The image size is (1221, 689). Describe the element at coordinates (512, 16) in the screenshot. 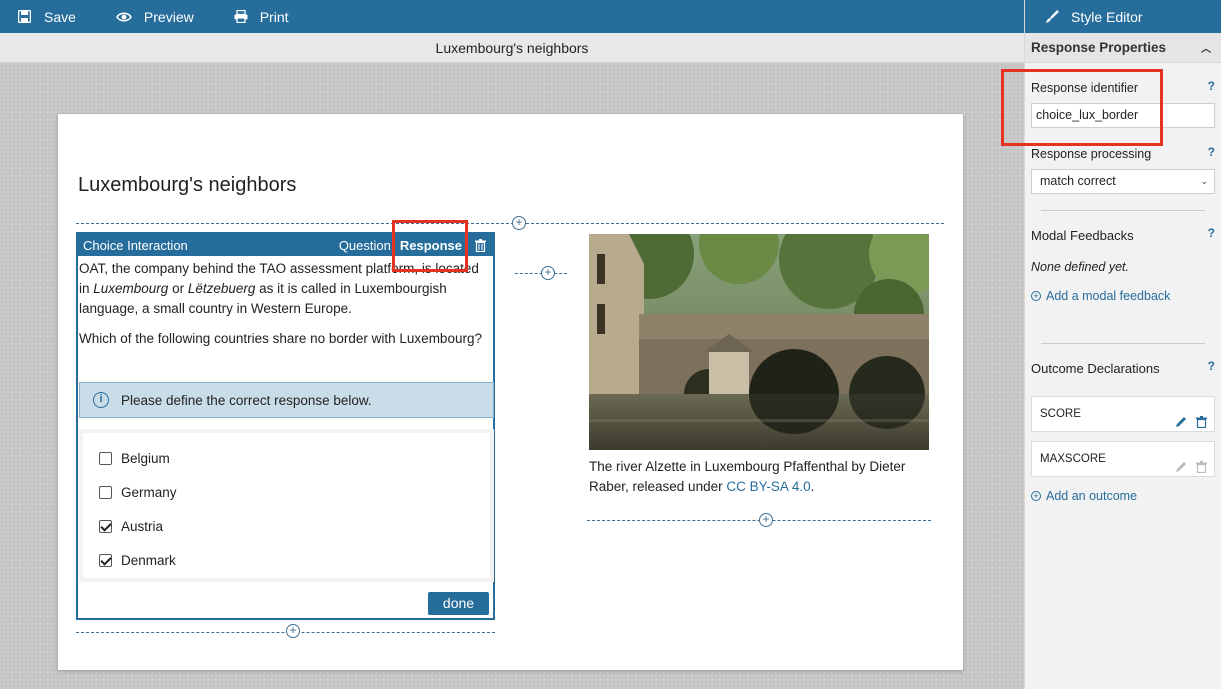

I see `top-toolbar: Save Preview Print` at that location.